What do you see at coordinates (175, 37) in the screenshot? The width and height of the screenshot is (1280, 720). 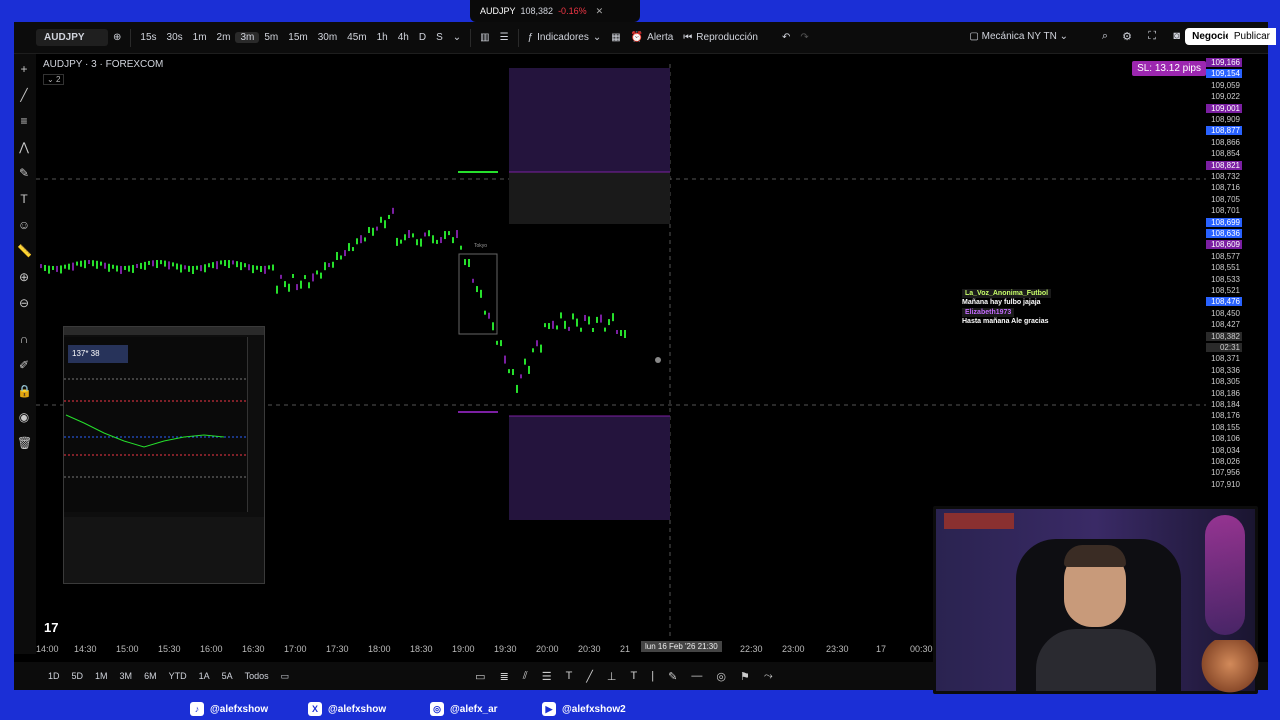 I see `interval-30s: 30s` at bounding box center [175, 37].